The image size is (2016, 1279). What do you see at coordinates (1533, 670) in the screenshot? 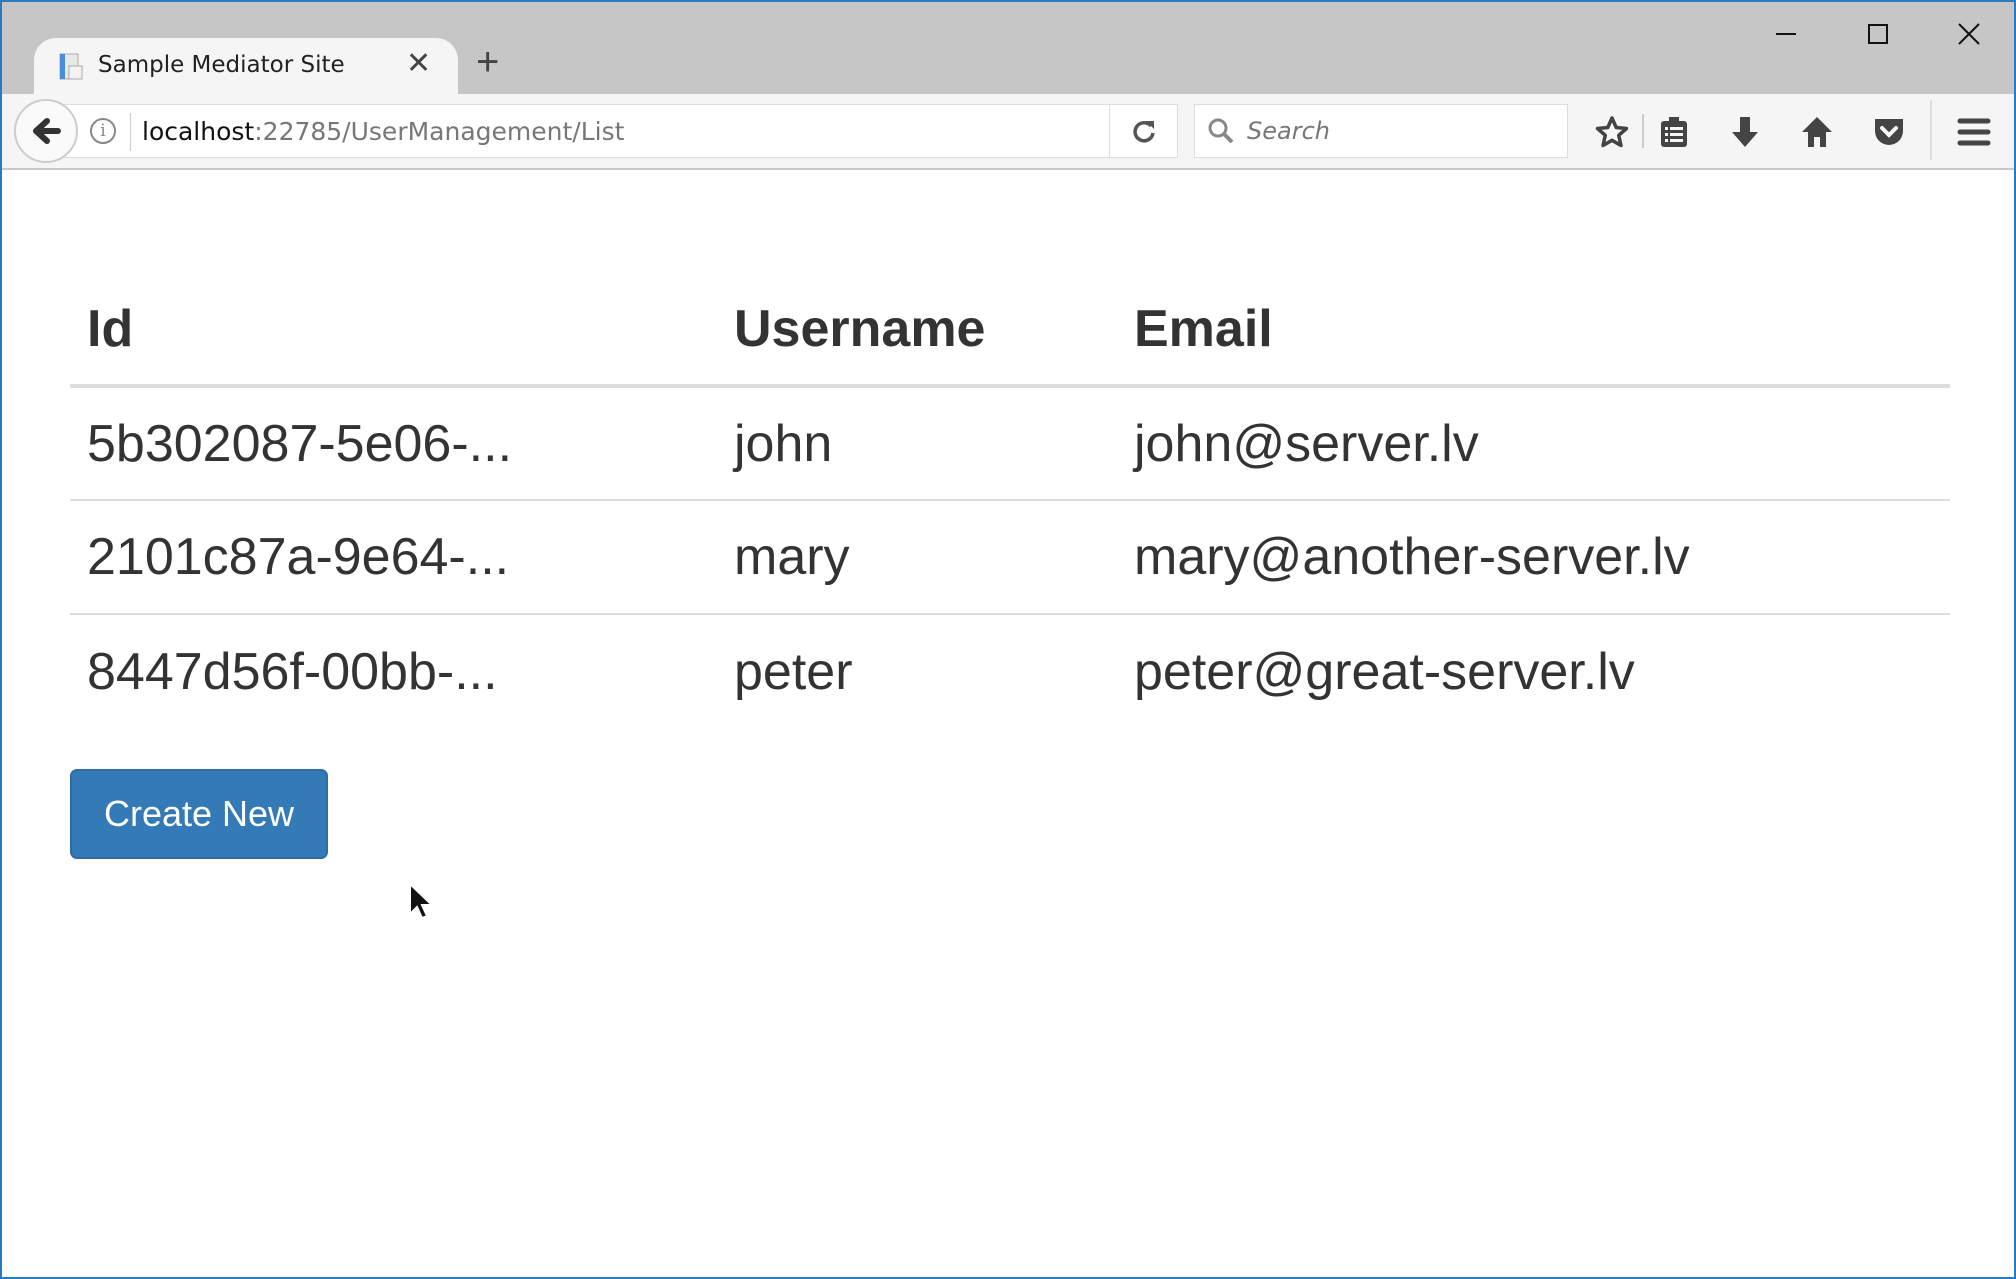
I see `cell-email: peter@great-server.lv` at bounding box center [1533, 670].